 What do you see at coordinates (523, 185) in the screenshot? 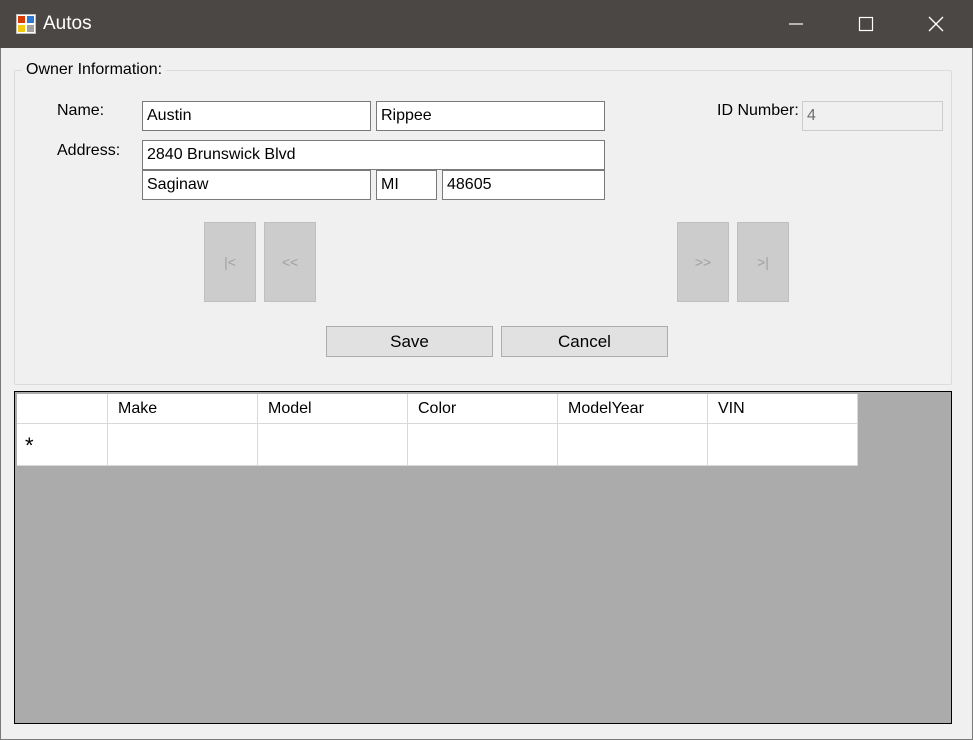
I see `zip-field: 48605` at bounding box center [523, 185].